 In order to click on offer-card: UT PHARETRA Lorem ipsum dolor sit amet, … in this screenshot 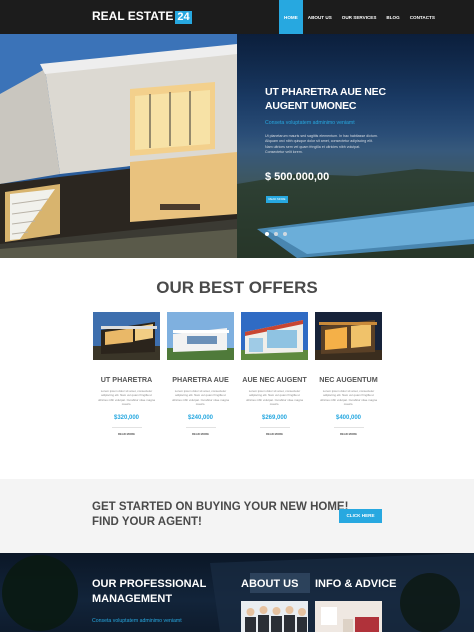, I will do `click(126, 374)`.